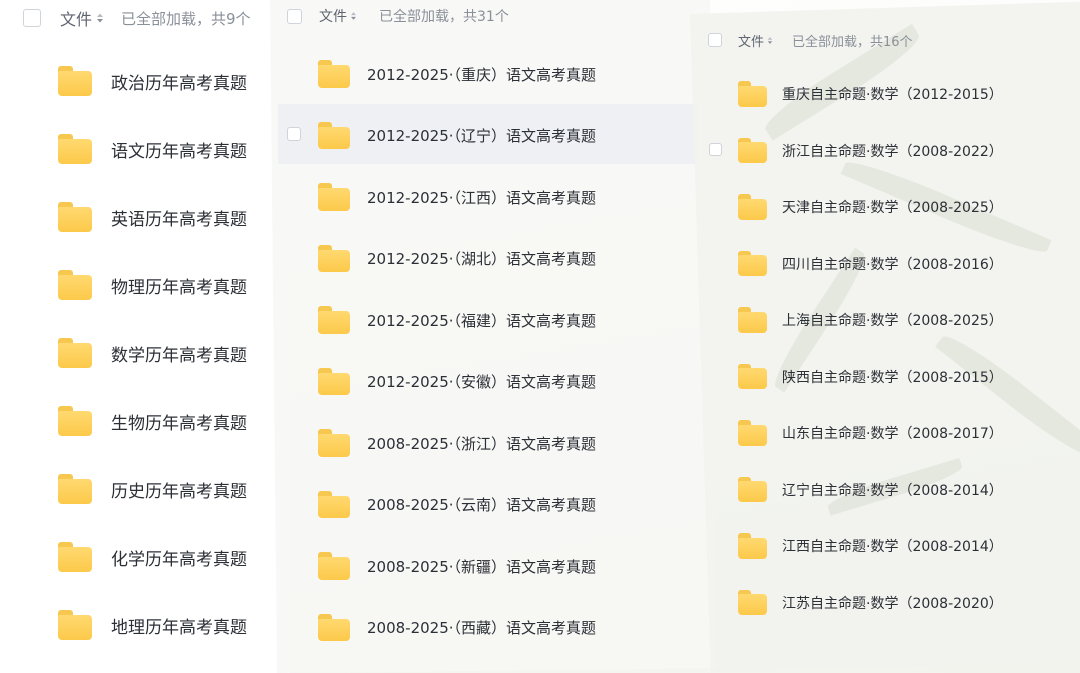  What do you see at coordinates (481, 197) in the screenshot?
I see `folder-name: 2012-2025·（江西）语文高考真题` at bounding box center [481, 197].